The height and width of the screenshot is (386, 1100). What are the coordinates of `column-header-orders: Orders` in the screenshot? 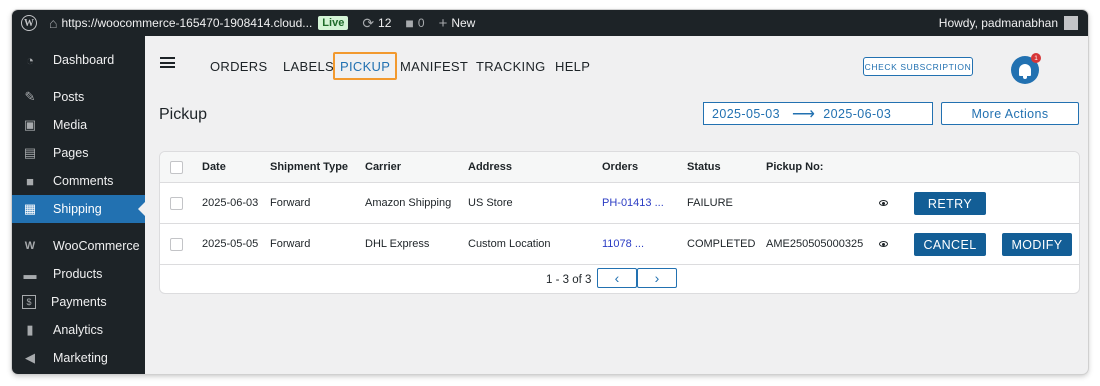 It's located at (620, 167).